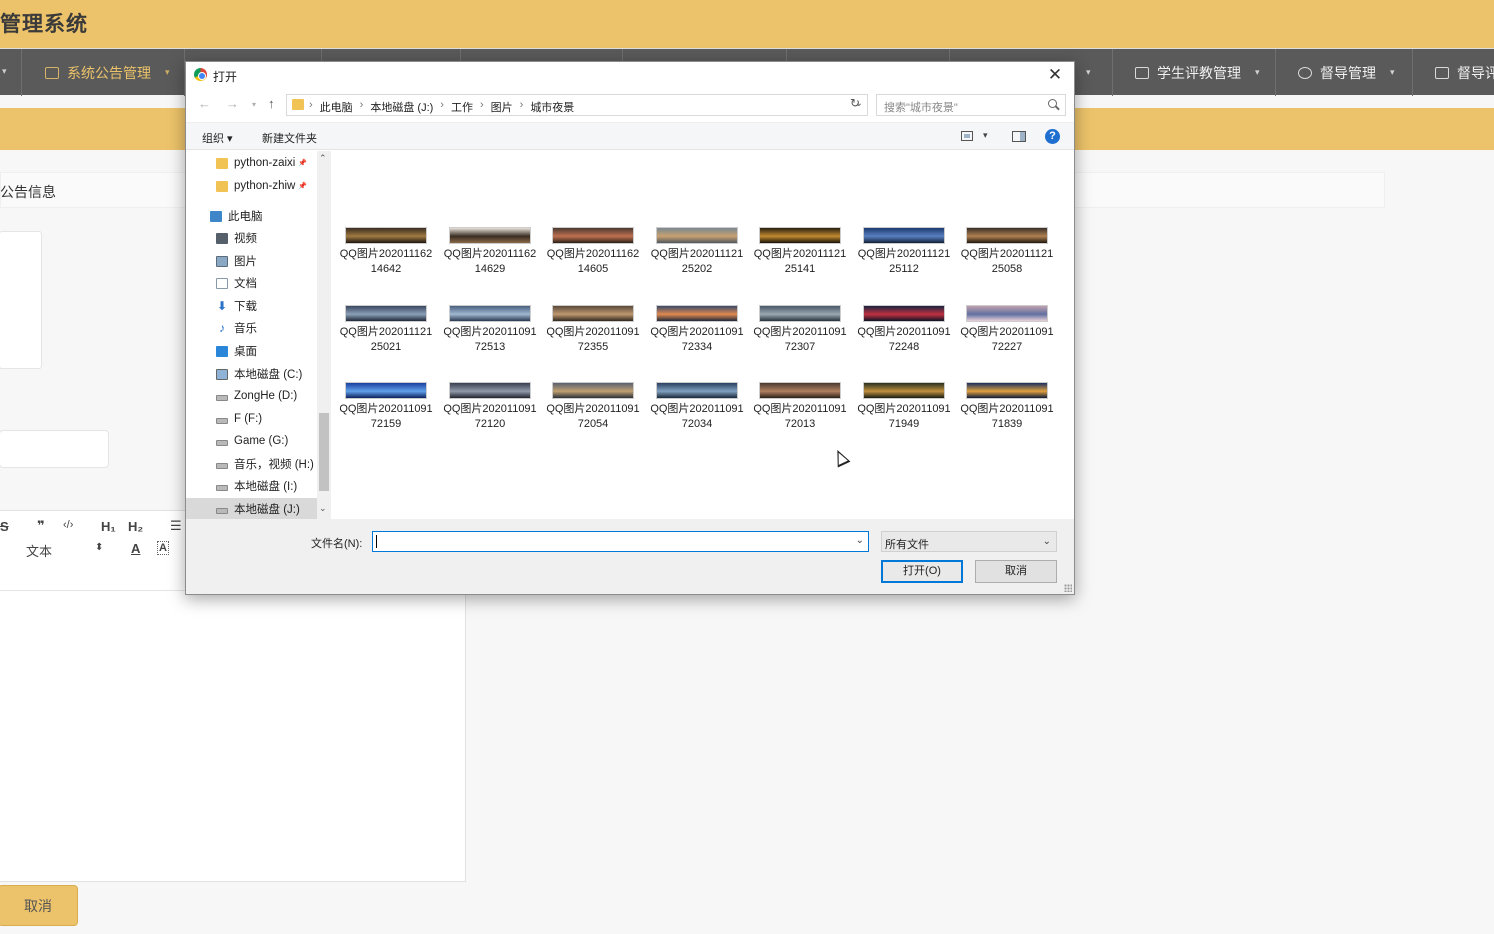 The width and height of the screenshot is (1494, 934). Describe the element at coordinates (577, 105) in the screenshot. I see `address-bar: › 此电脑 › 本地磁盘 (J:) › 工作 › 图片 › 城市夜景 ⌄` at that location.